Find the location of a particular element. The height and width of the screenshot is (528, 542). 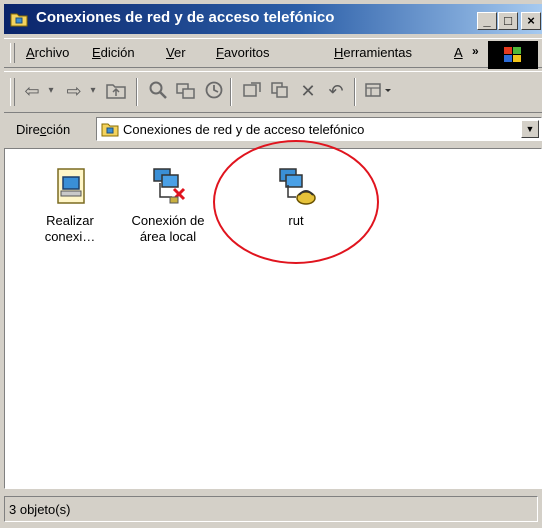

windows-flag-icon is located at coordinates (512, 54).